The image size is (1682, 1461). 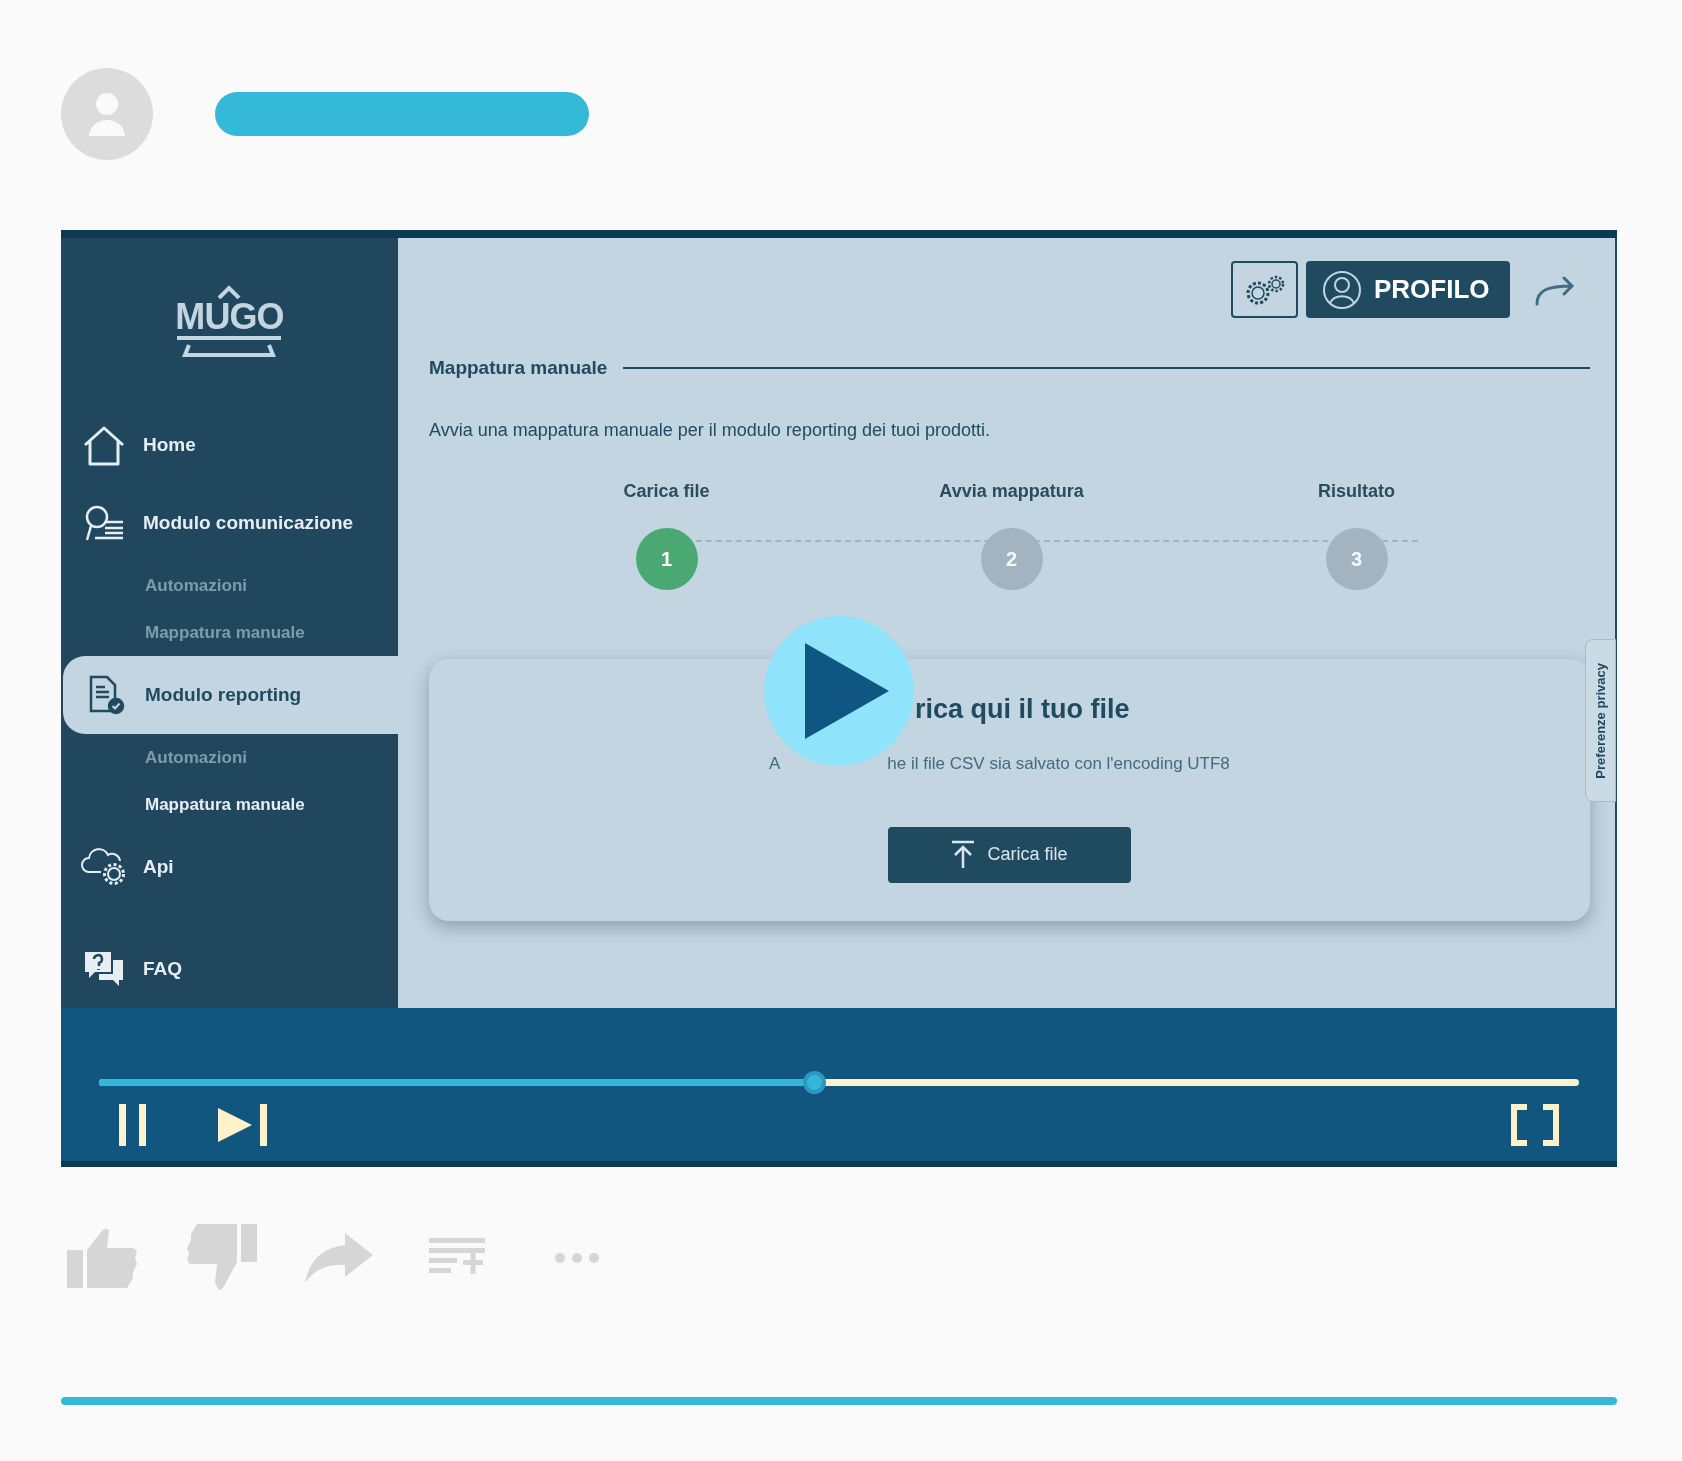 What do you see at coordinates (775, 764) in the screenshot?
I see `upload-hint: A` at bounding box center [775, 764].